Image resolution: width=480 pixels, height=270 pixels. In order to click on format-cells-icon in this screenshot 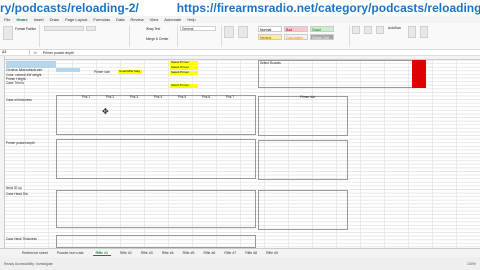, I will do `click(380, 30)`.